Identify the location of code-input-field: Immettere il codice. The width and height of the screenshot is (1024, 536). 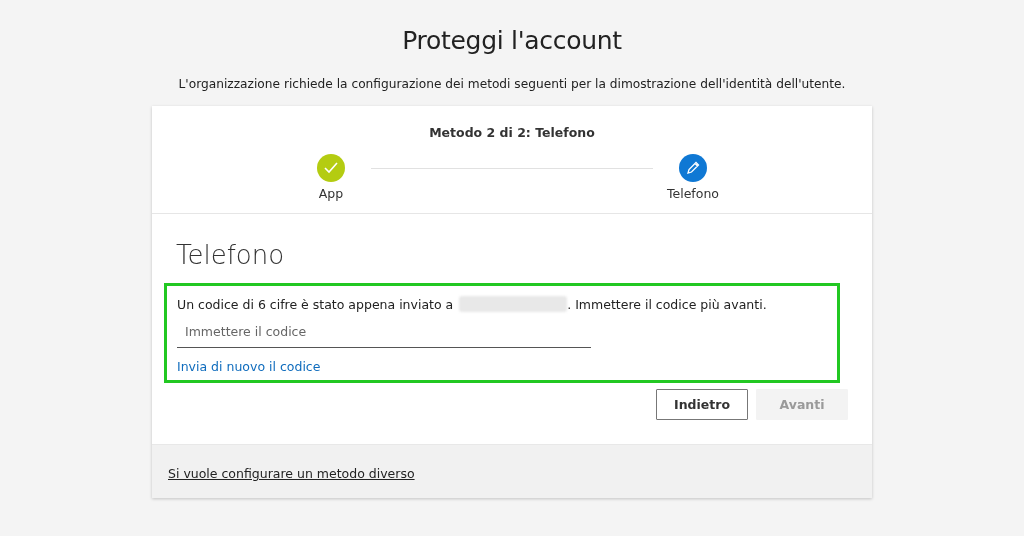
(384, 334).